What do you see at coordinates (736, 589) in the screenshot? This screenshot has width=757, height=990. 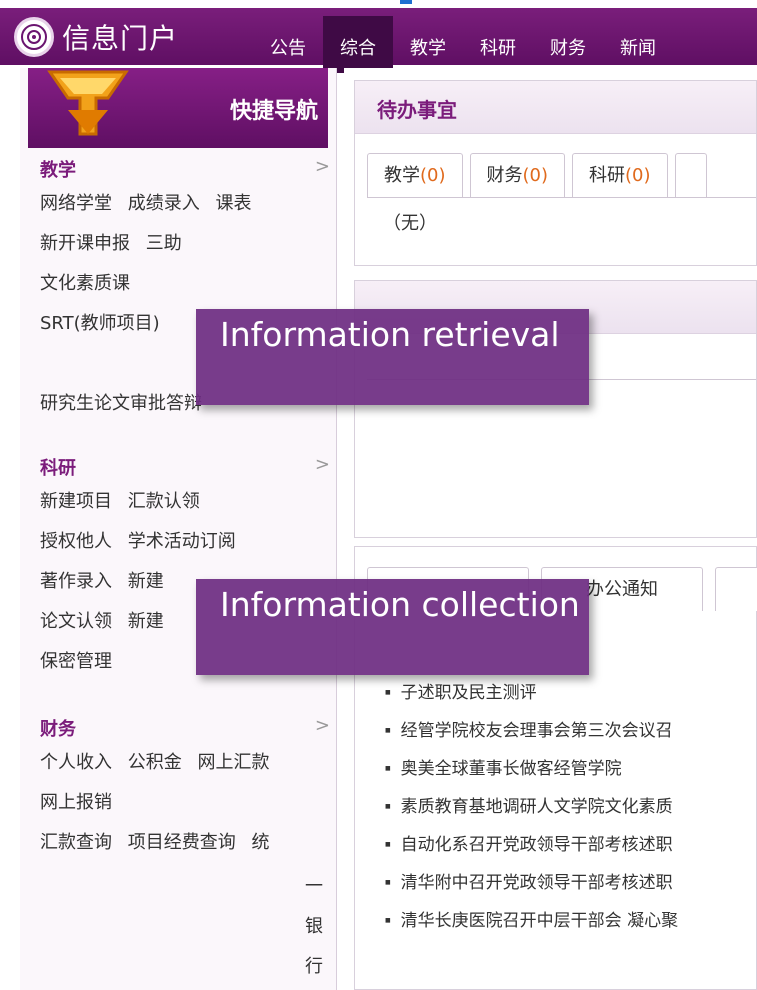 I see `tab-news-partial` at bounding box center [736, 589].